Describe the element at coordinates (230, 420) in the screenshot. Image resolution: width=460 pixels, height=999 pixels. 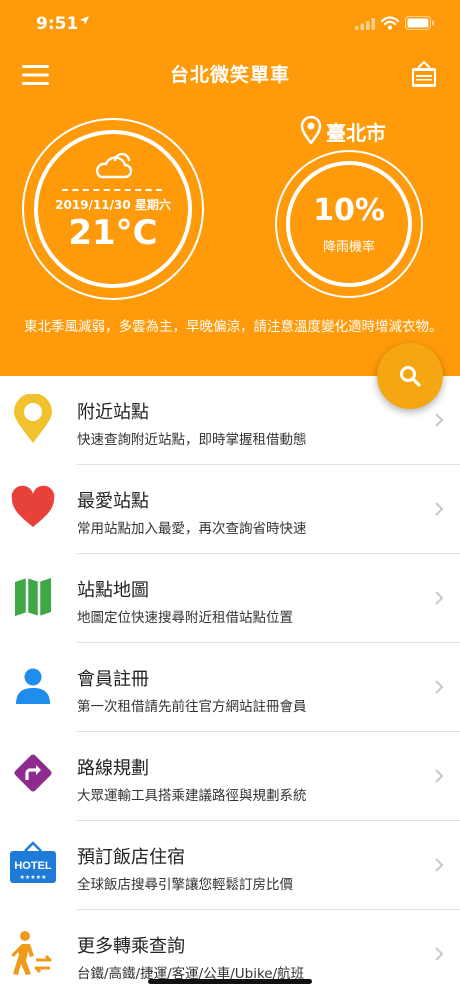
I see `menu-item-nearby-stations: 附近站點 快速查詢附近站點，即時掌握租借動態` at that location.